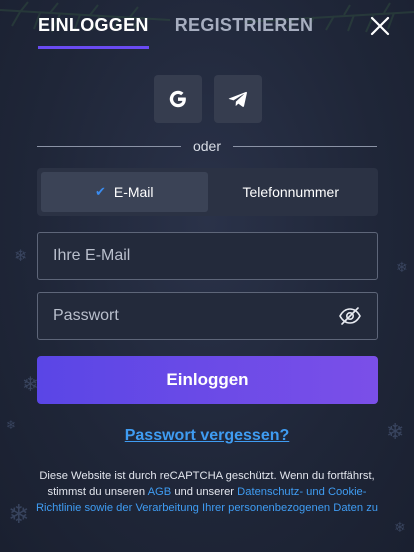 The width and height of the screenshot is (414, 552). What do you see at coordinates (204, 492) in the screenshot?
I see `legal-text-2: und unserer` at bounding box center [204, 492].